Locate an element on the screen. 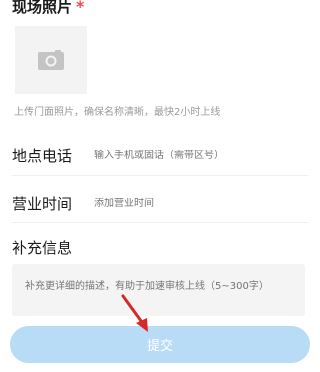 This screenshot has height=372, width=320. red-arrow-annotation is located at coordinates (134, 313).